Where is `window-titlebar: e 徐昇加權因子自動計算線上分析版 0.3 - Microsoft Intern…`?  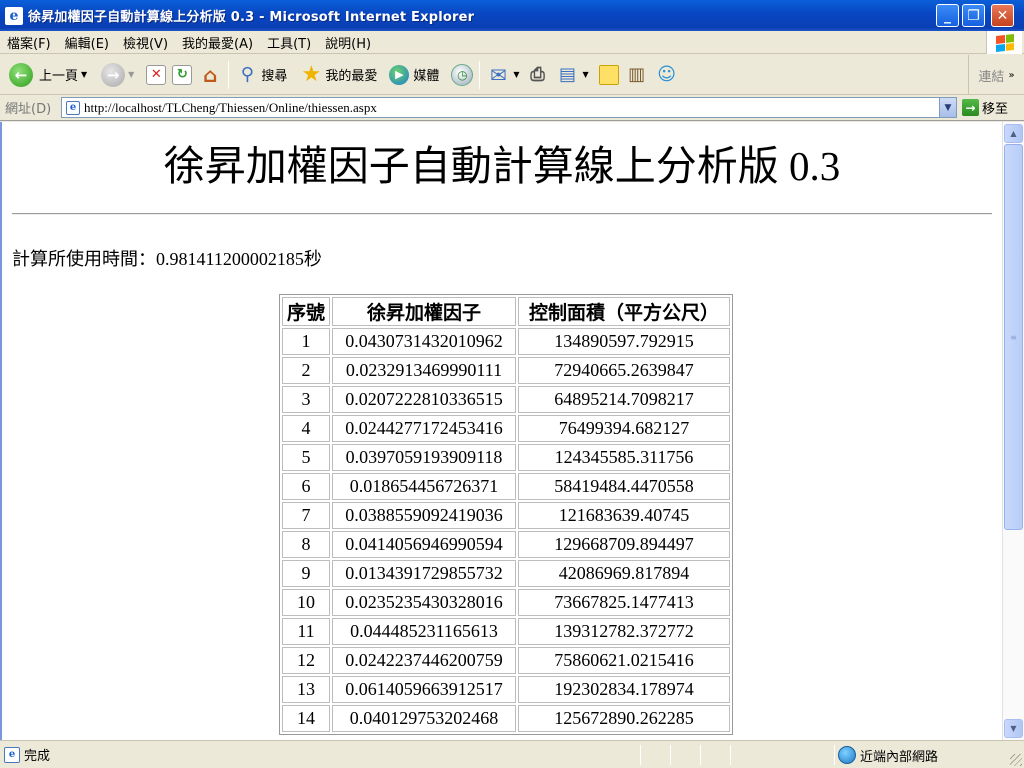
window-titlebar: e 徐昇加權因子自動計算線上分析版 0.3 - Microsoft Intern… is located at coordinates (512, 15).